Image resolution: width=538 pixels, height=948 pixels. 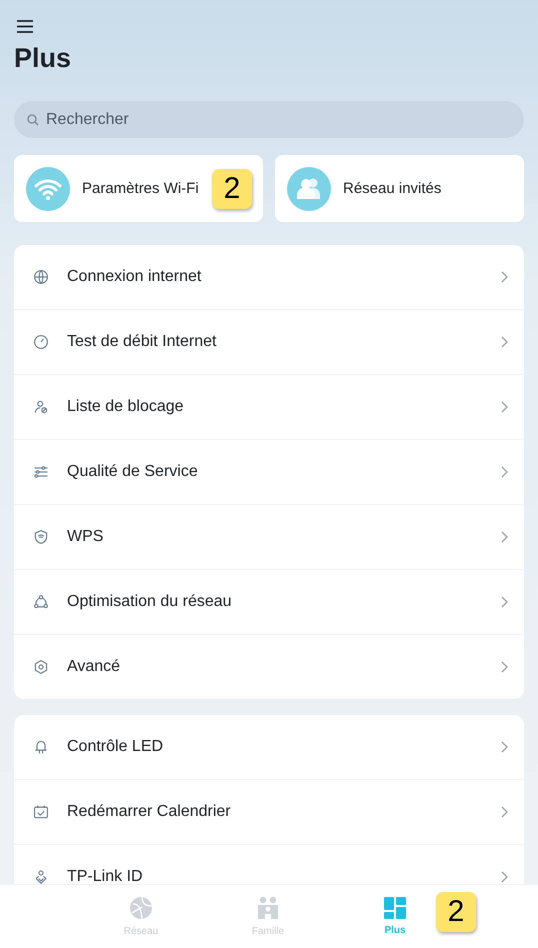 I want to click on users-icon, so click(x=309, y=188).